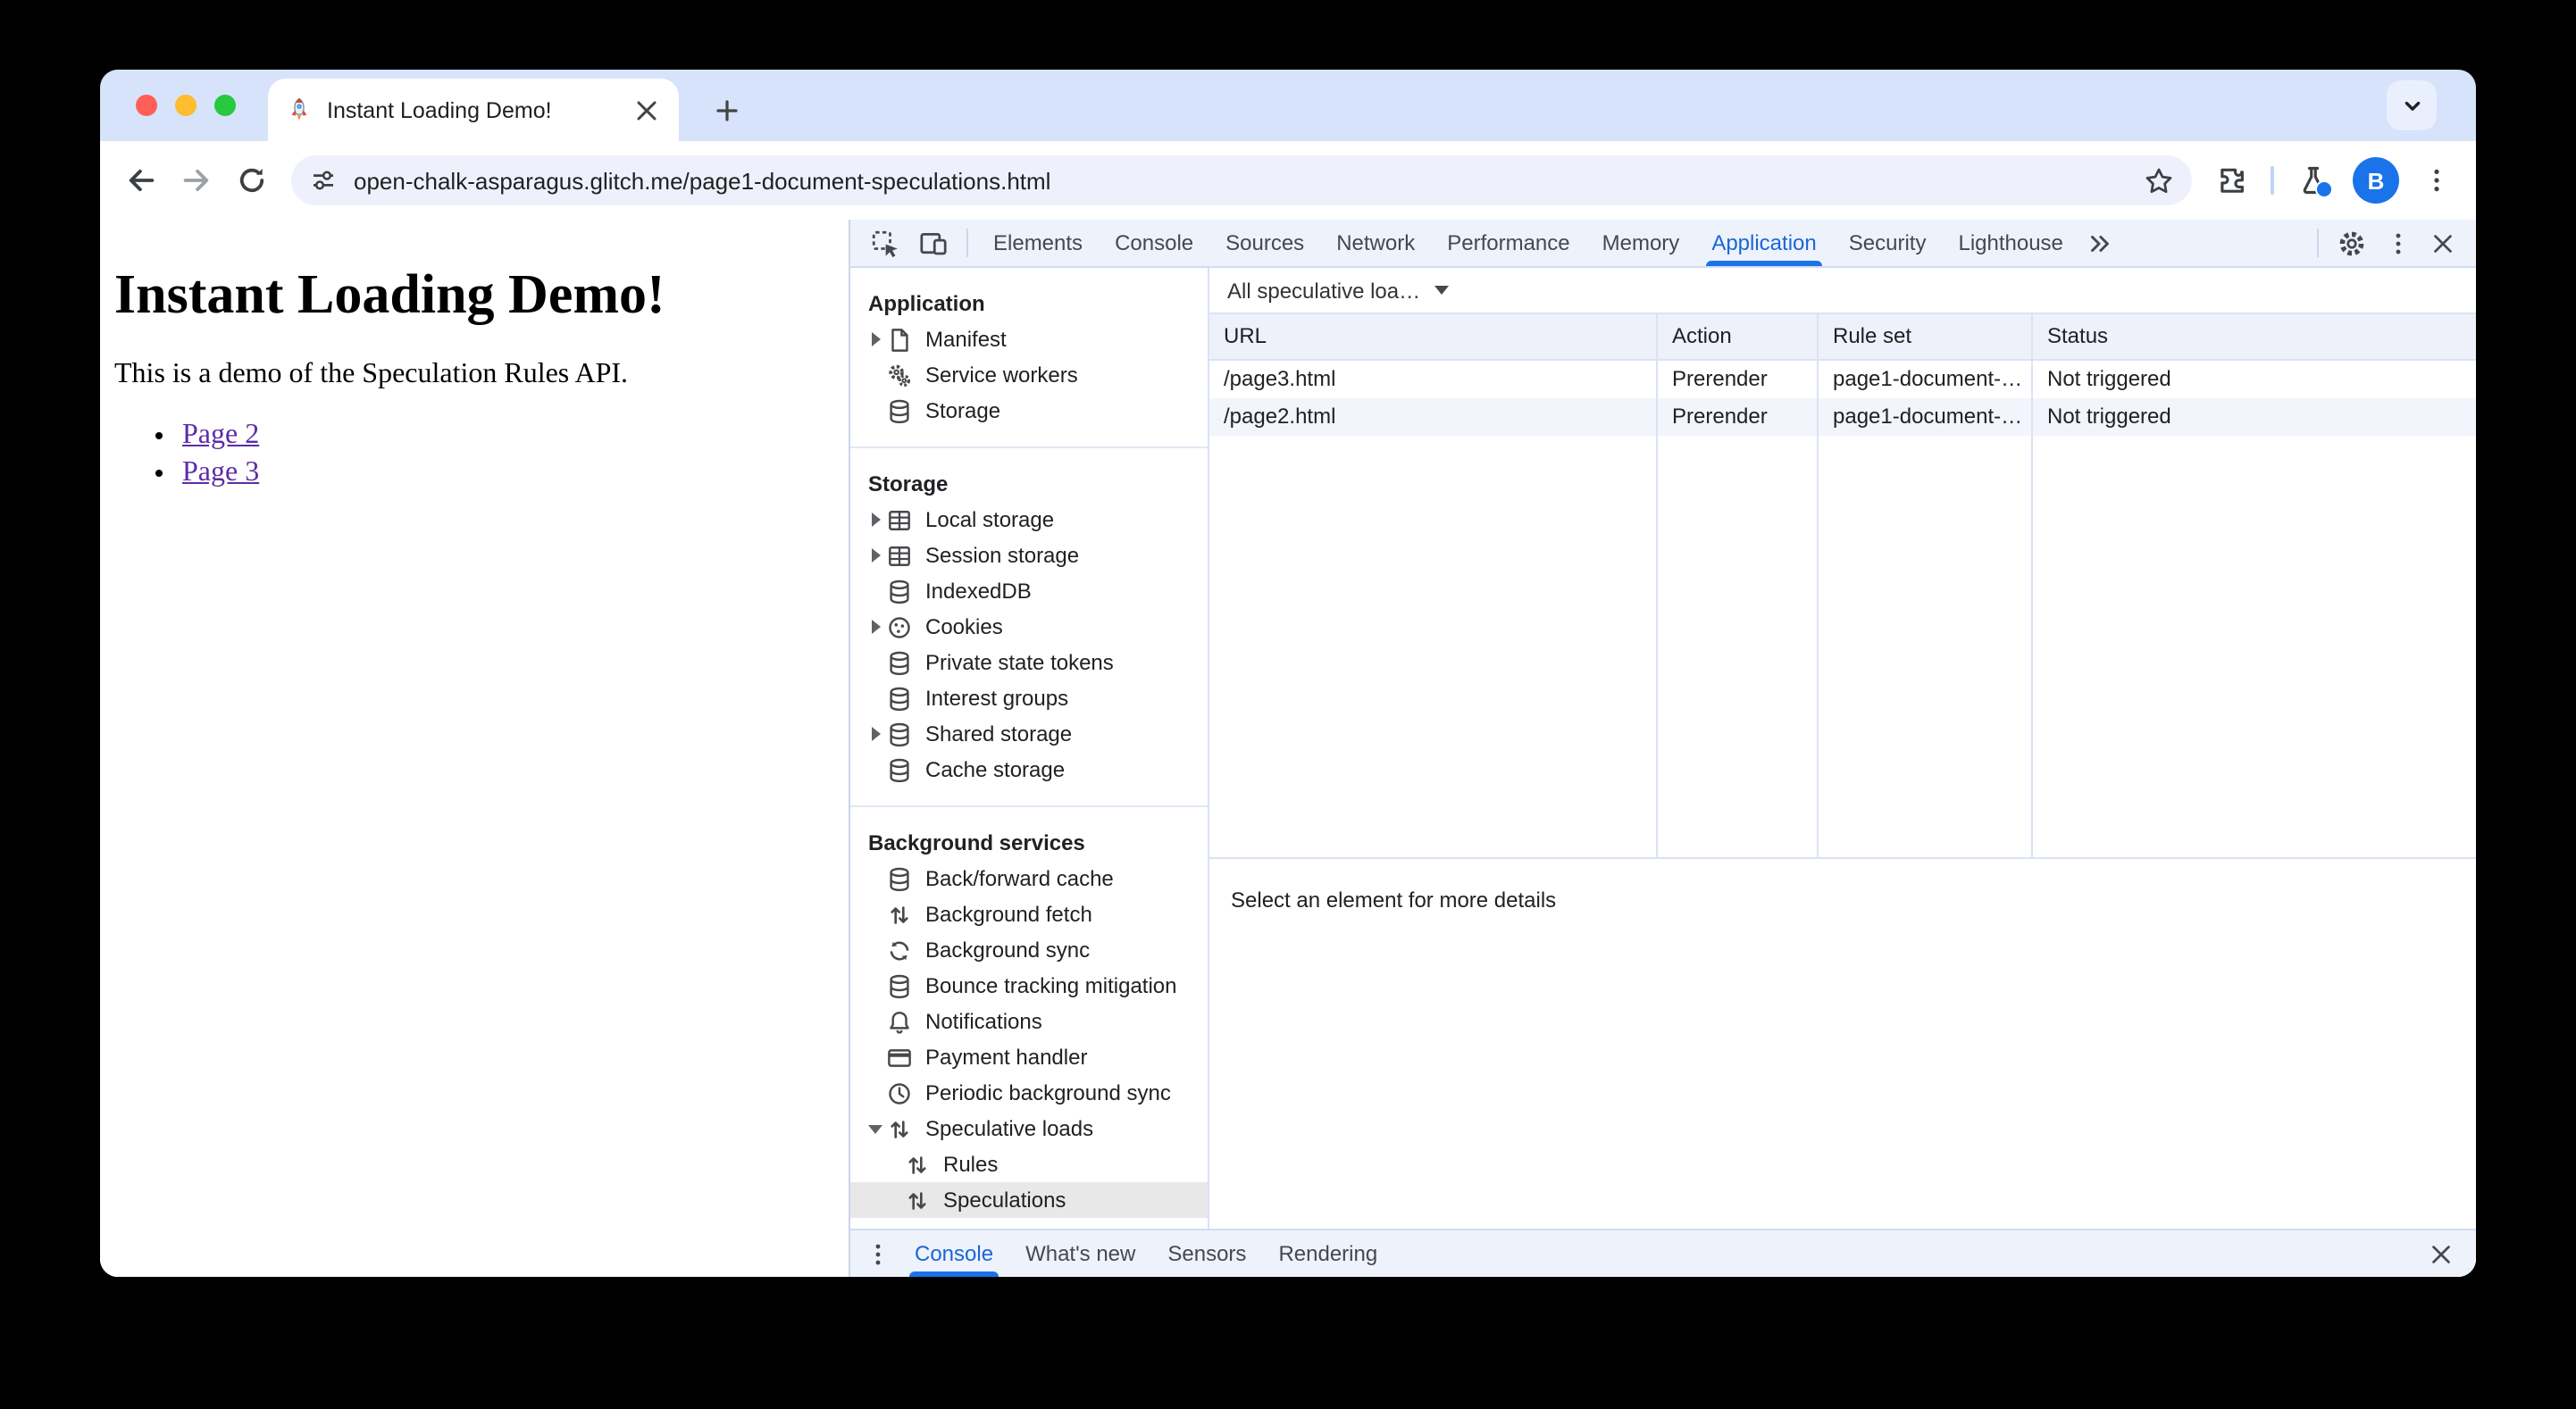  What do you see at coordinates (1376, 243) in the screenshot?
I see `tab-network: Network` at bounding box center [1376, 243].